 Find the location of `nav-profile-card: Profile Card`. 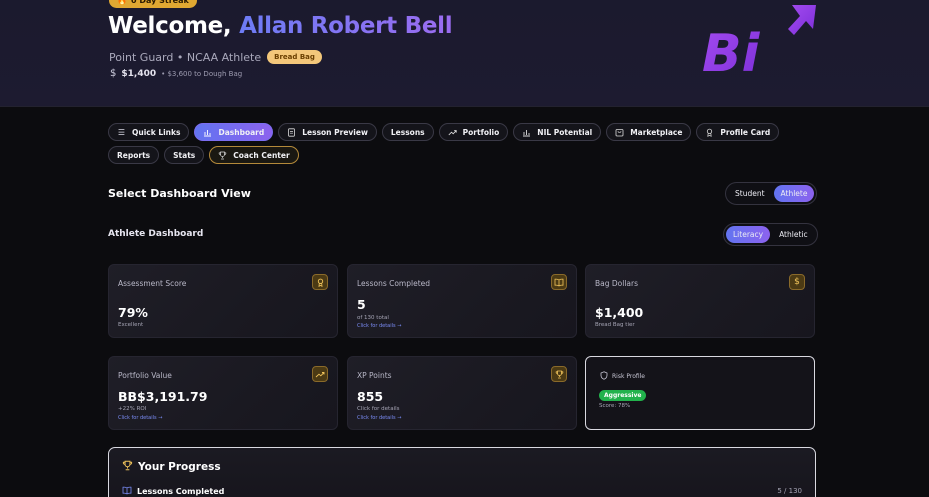

nav-profile-card: Profile Card is located at coordinates (738, 132).